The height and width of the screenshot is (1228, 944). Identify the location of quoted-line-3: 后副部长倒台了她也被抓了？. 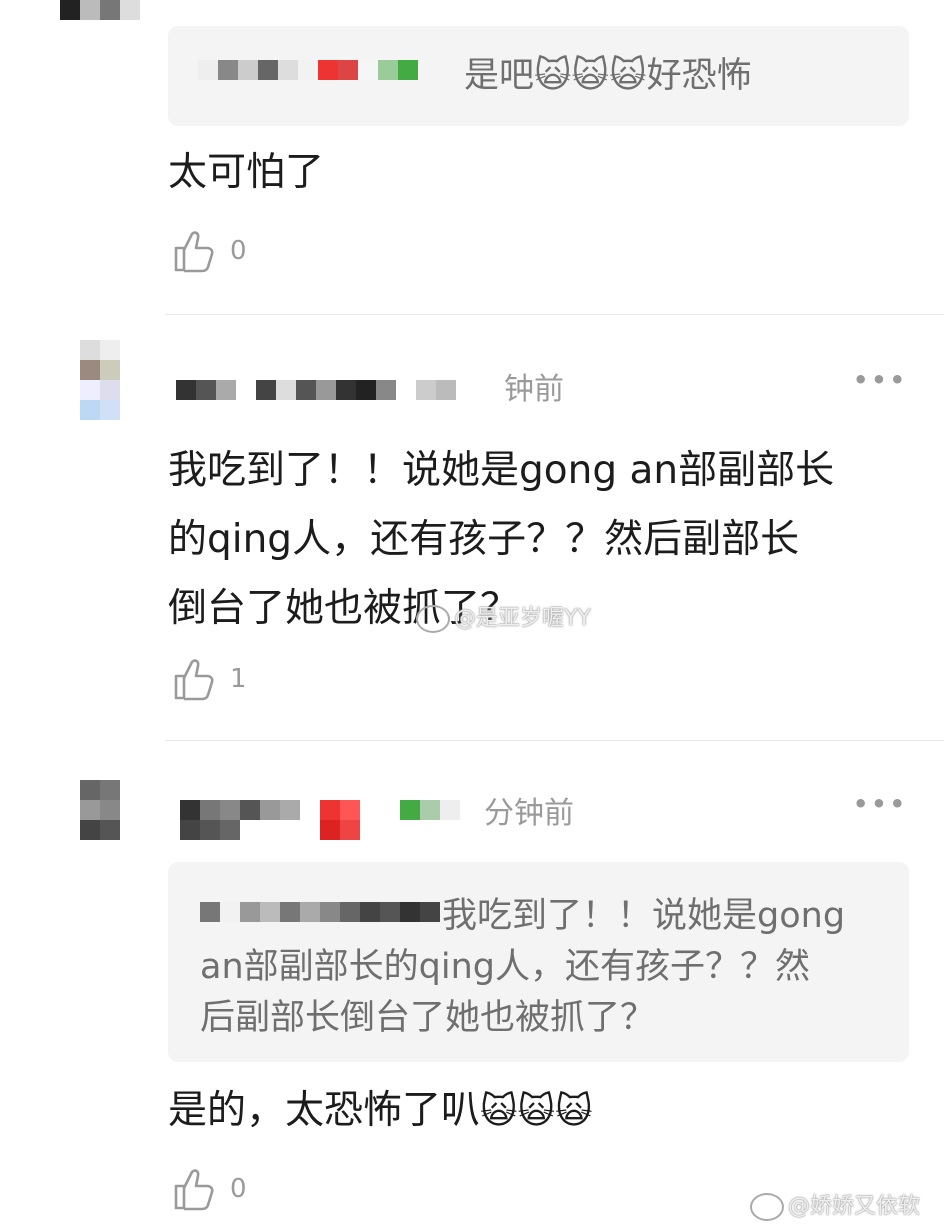
(428, 1018).